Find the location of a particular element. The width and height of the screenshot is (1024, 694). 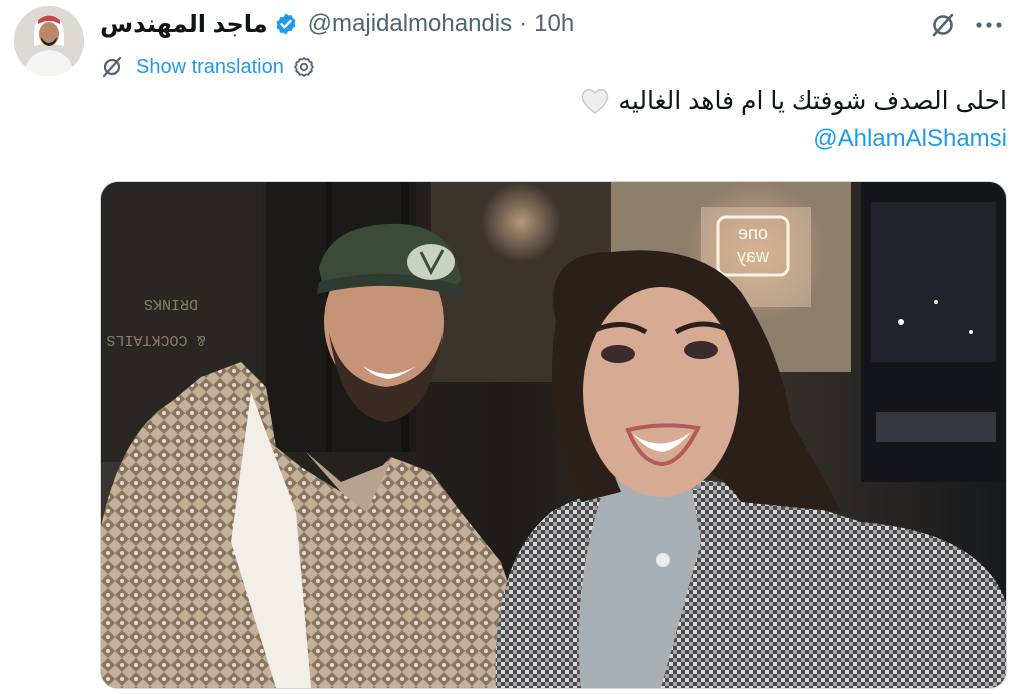

translation-row: Show translation is located at coordinates (208, 67).